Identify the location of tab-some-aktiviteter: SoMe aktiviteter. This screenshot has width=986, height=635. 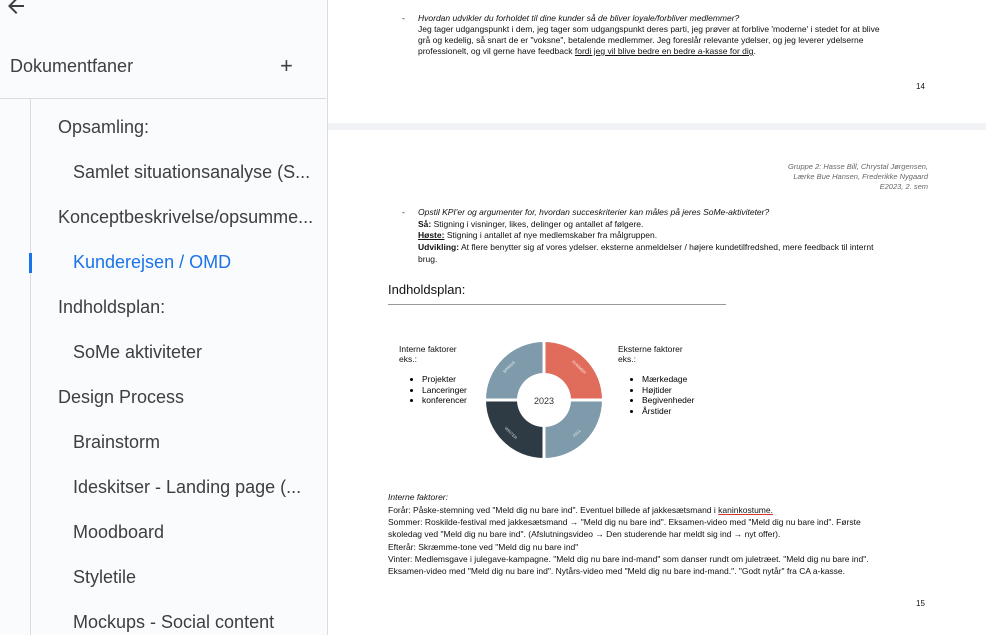
(137, 352).